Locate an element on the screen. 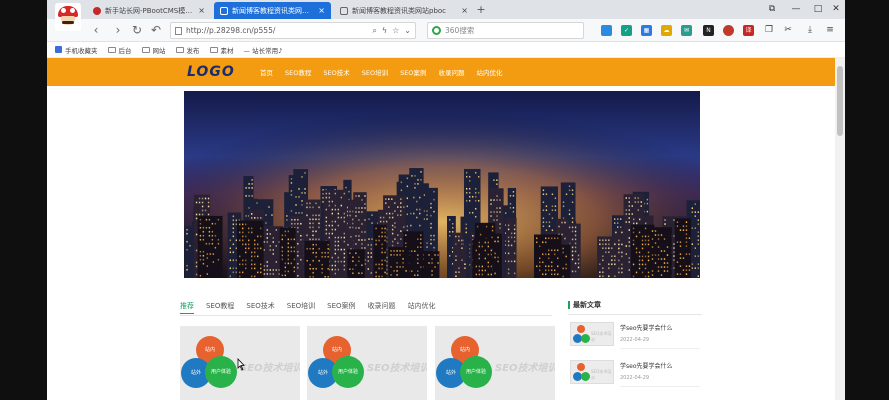 The image size is (889, 400). nav-seo-training: SEO培训 is located at coordinates (375, 72).